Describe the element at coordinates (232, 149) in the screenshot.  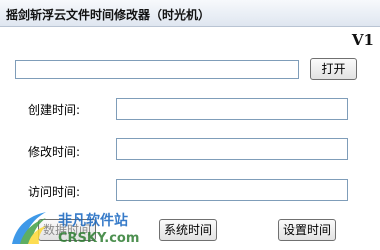
I see `modify-time-input` at that location.